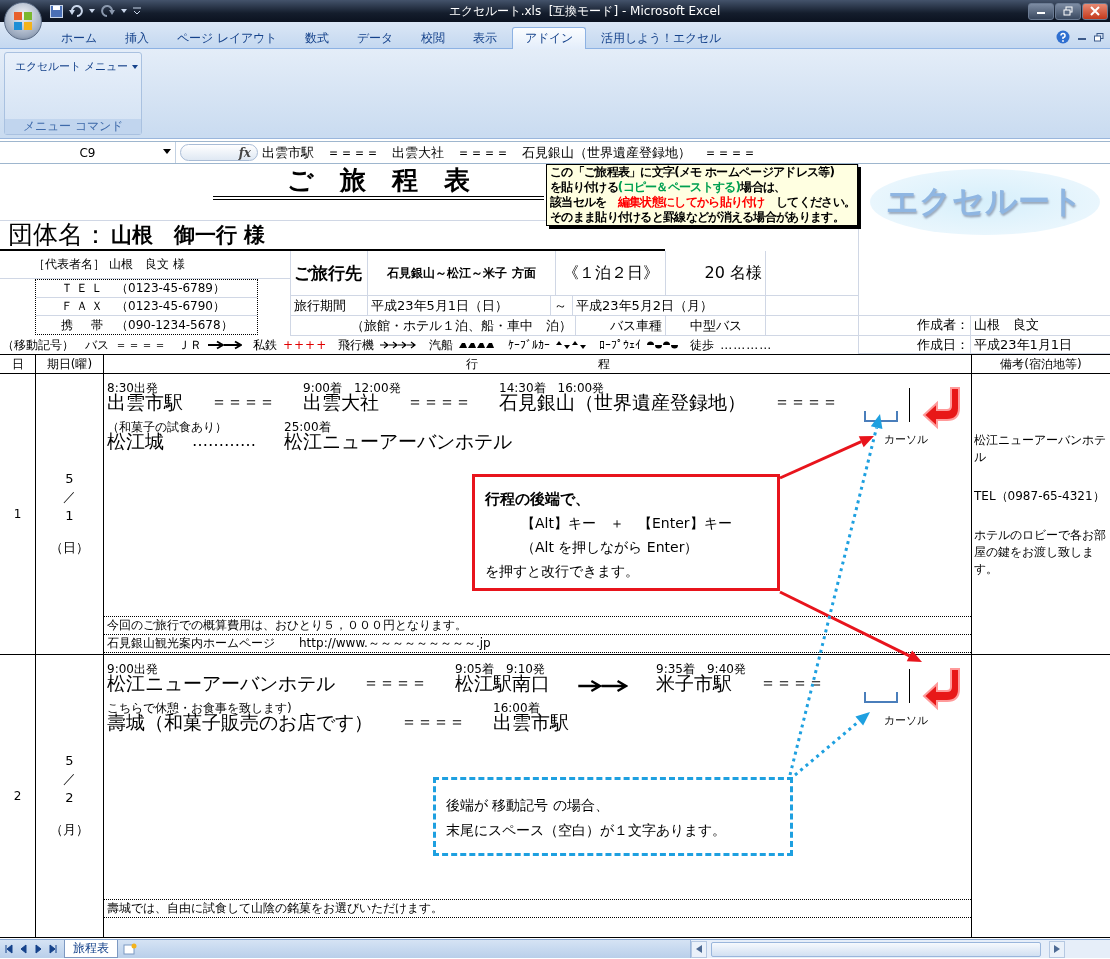  What do you see at coordinates (461, 273) in the screenshot?
I see `destination: 石見銀山～松江～米子 方面` at bounding box center [461, 273].